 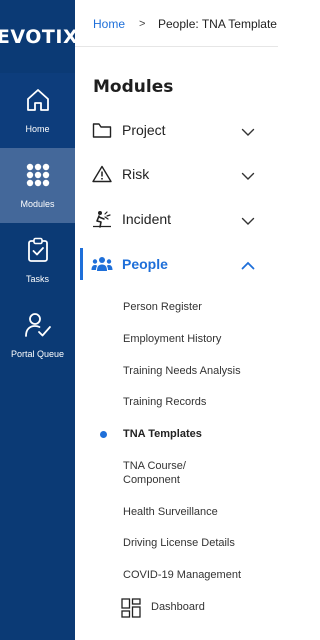 What do you see at coordinates (131, 608) in the screenshot?
I see `dashboard-icon` at bounding box center [131, 608].